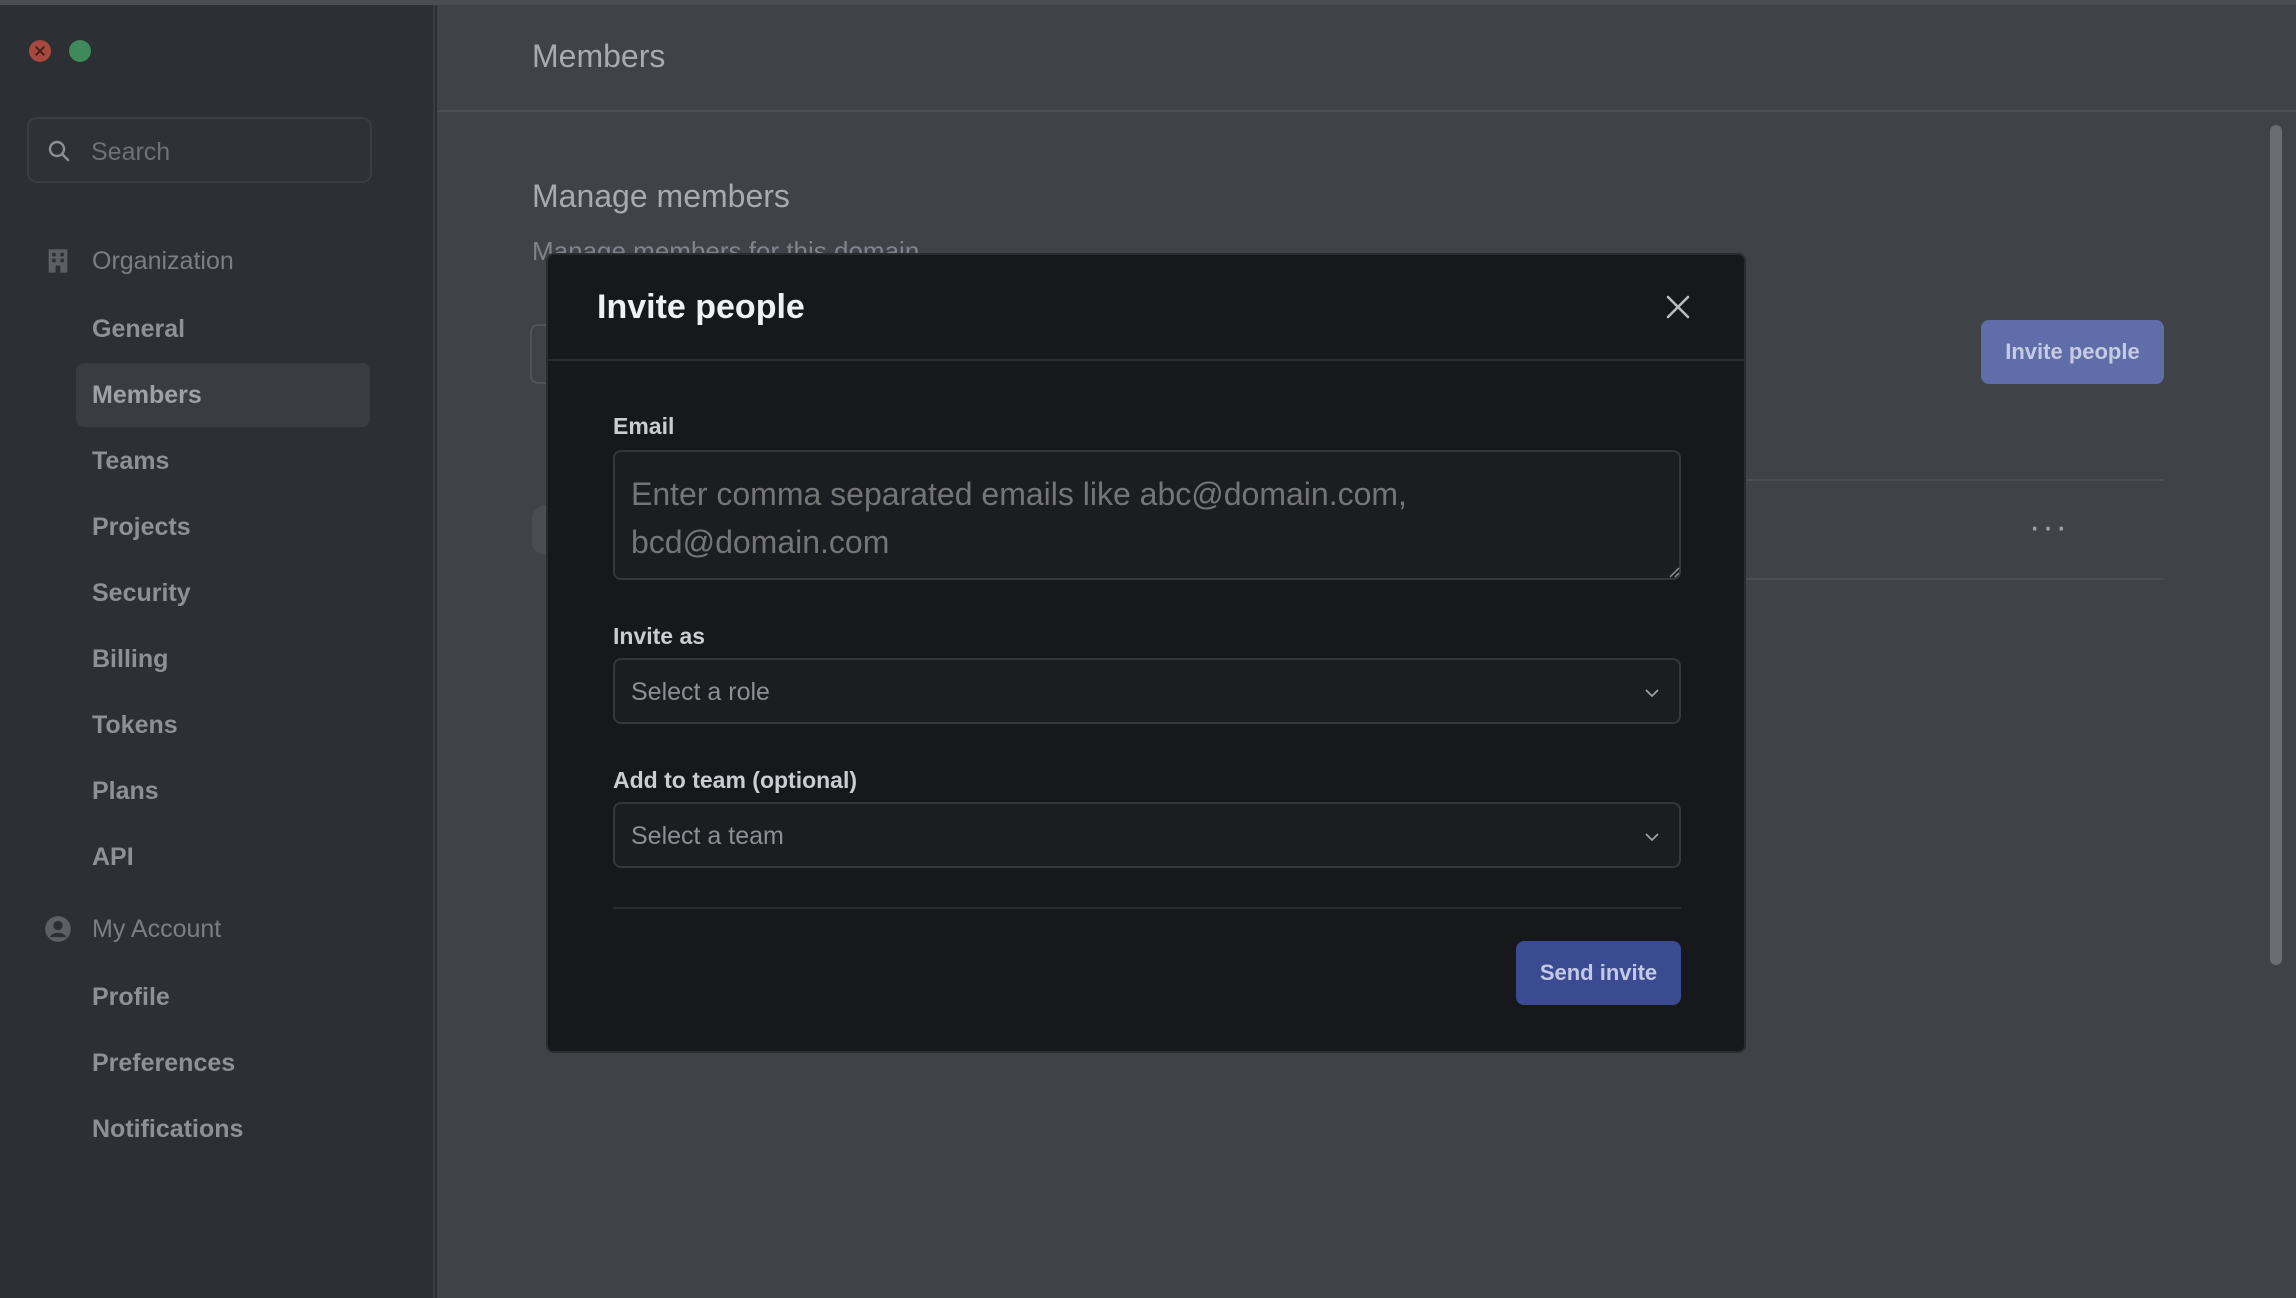 This screenshot has height=1298, width=2296. Describe the element at coordinates (599, 56) in the screenshot. I see `page-title: Members` at that location.